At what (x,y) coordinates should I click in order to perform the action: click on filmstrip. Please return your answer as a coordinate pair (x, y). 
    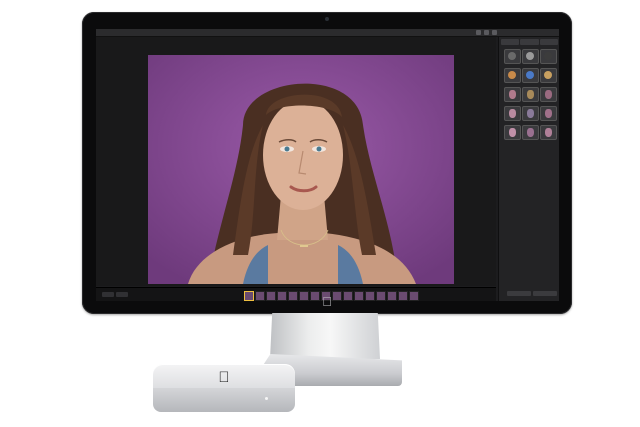
    Looking at the image, I should click on (296, 294).